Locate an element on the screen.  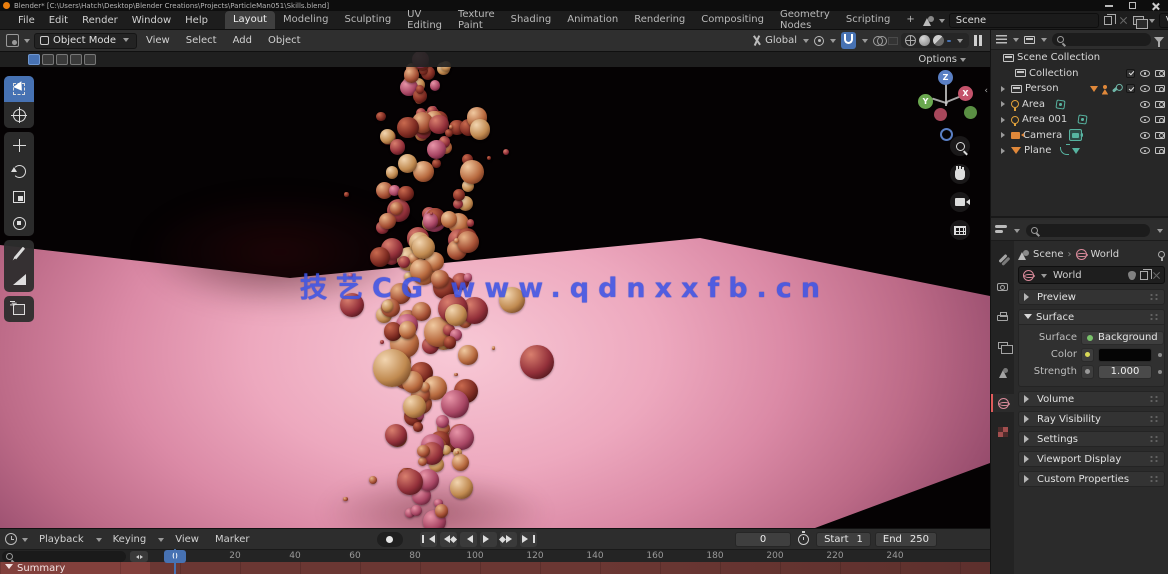
menu-view: View is located at coordinates (158, 40).